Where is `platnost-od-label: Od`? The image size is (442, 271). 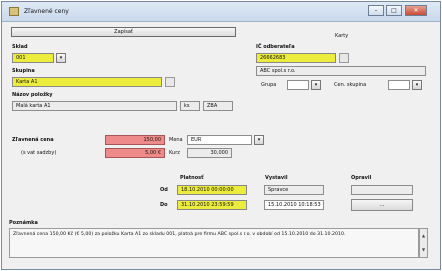
platnost-od-label: Od is located at coordinates (164, 190).